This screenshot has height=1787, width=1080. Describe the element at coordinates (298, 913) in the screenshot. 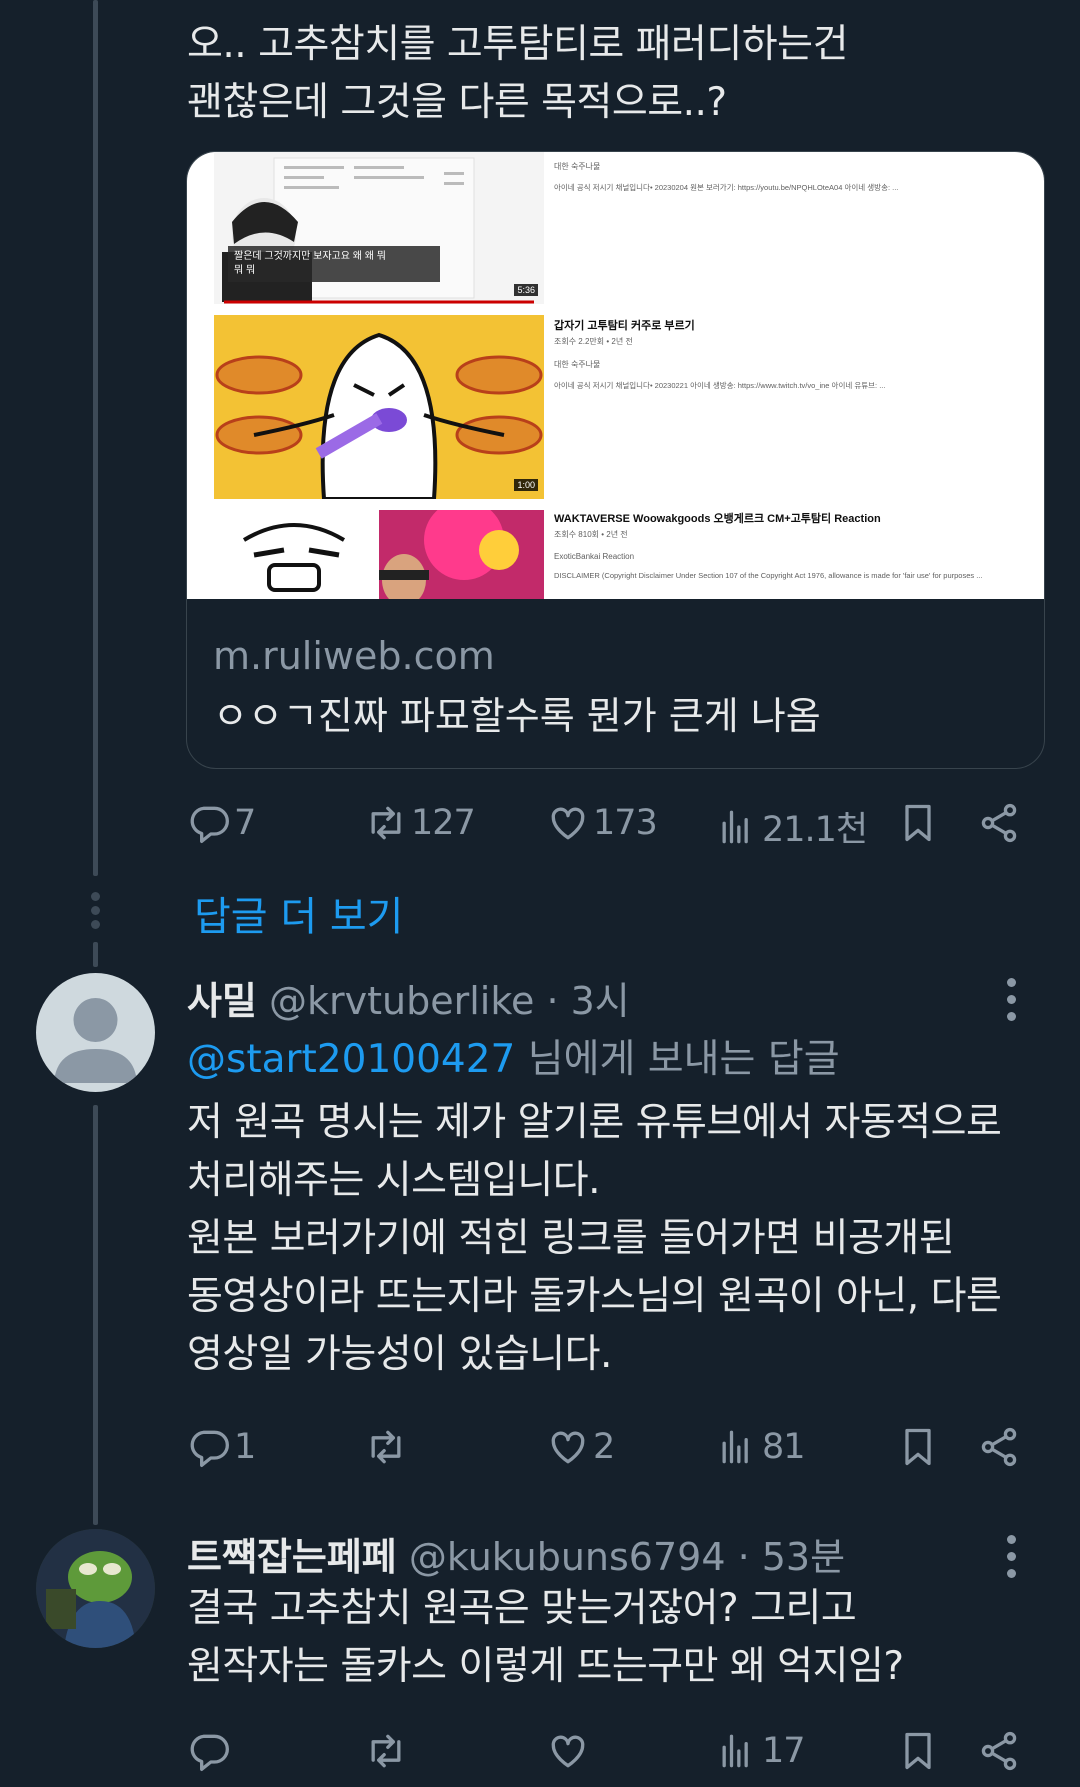

I see `show-more-replies: 답글 더 보기` at that location.